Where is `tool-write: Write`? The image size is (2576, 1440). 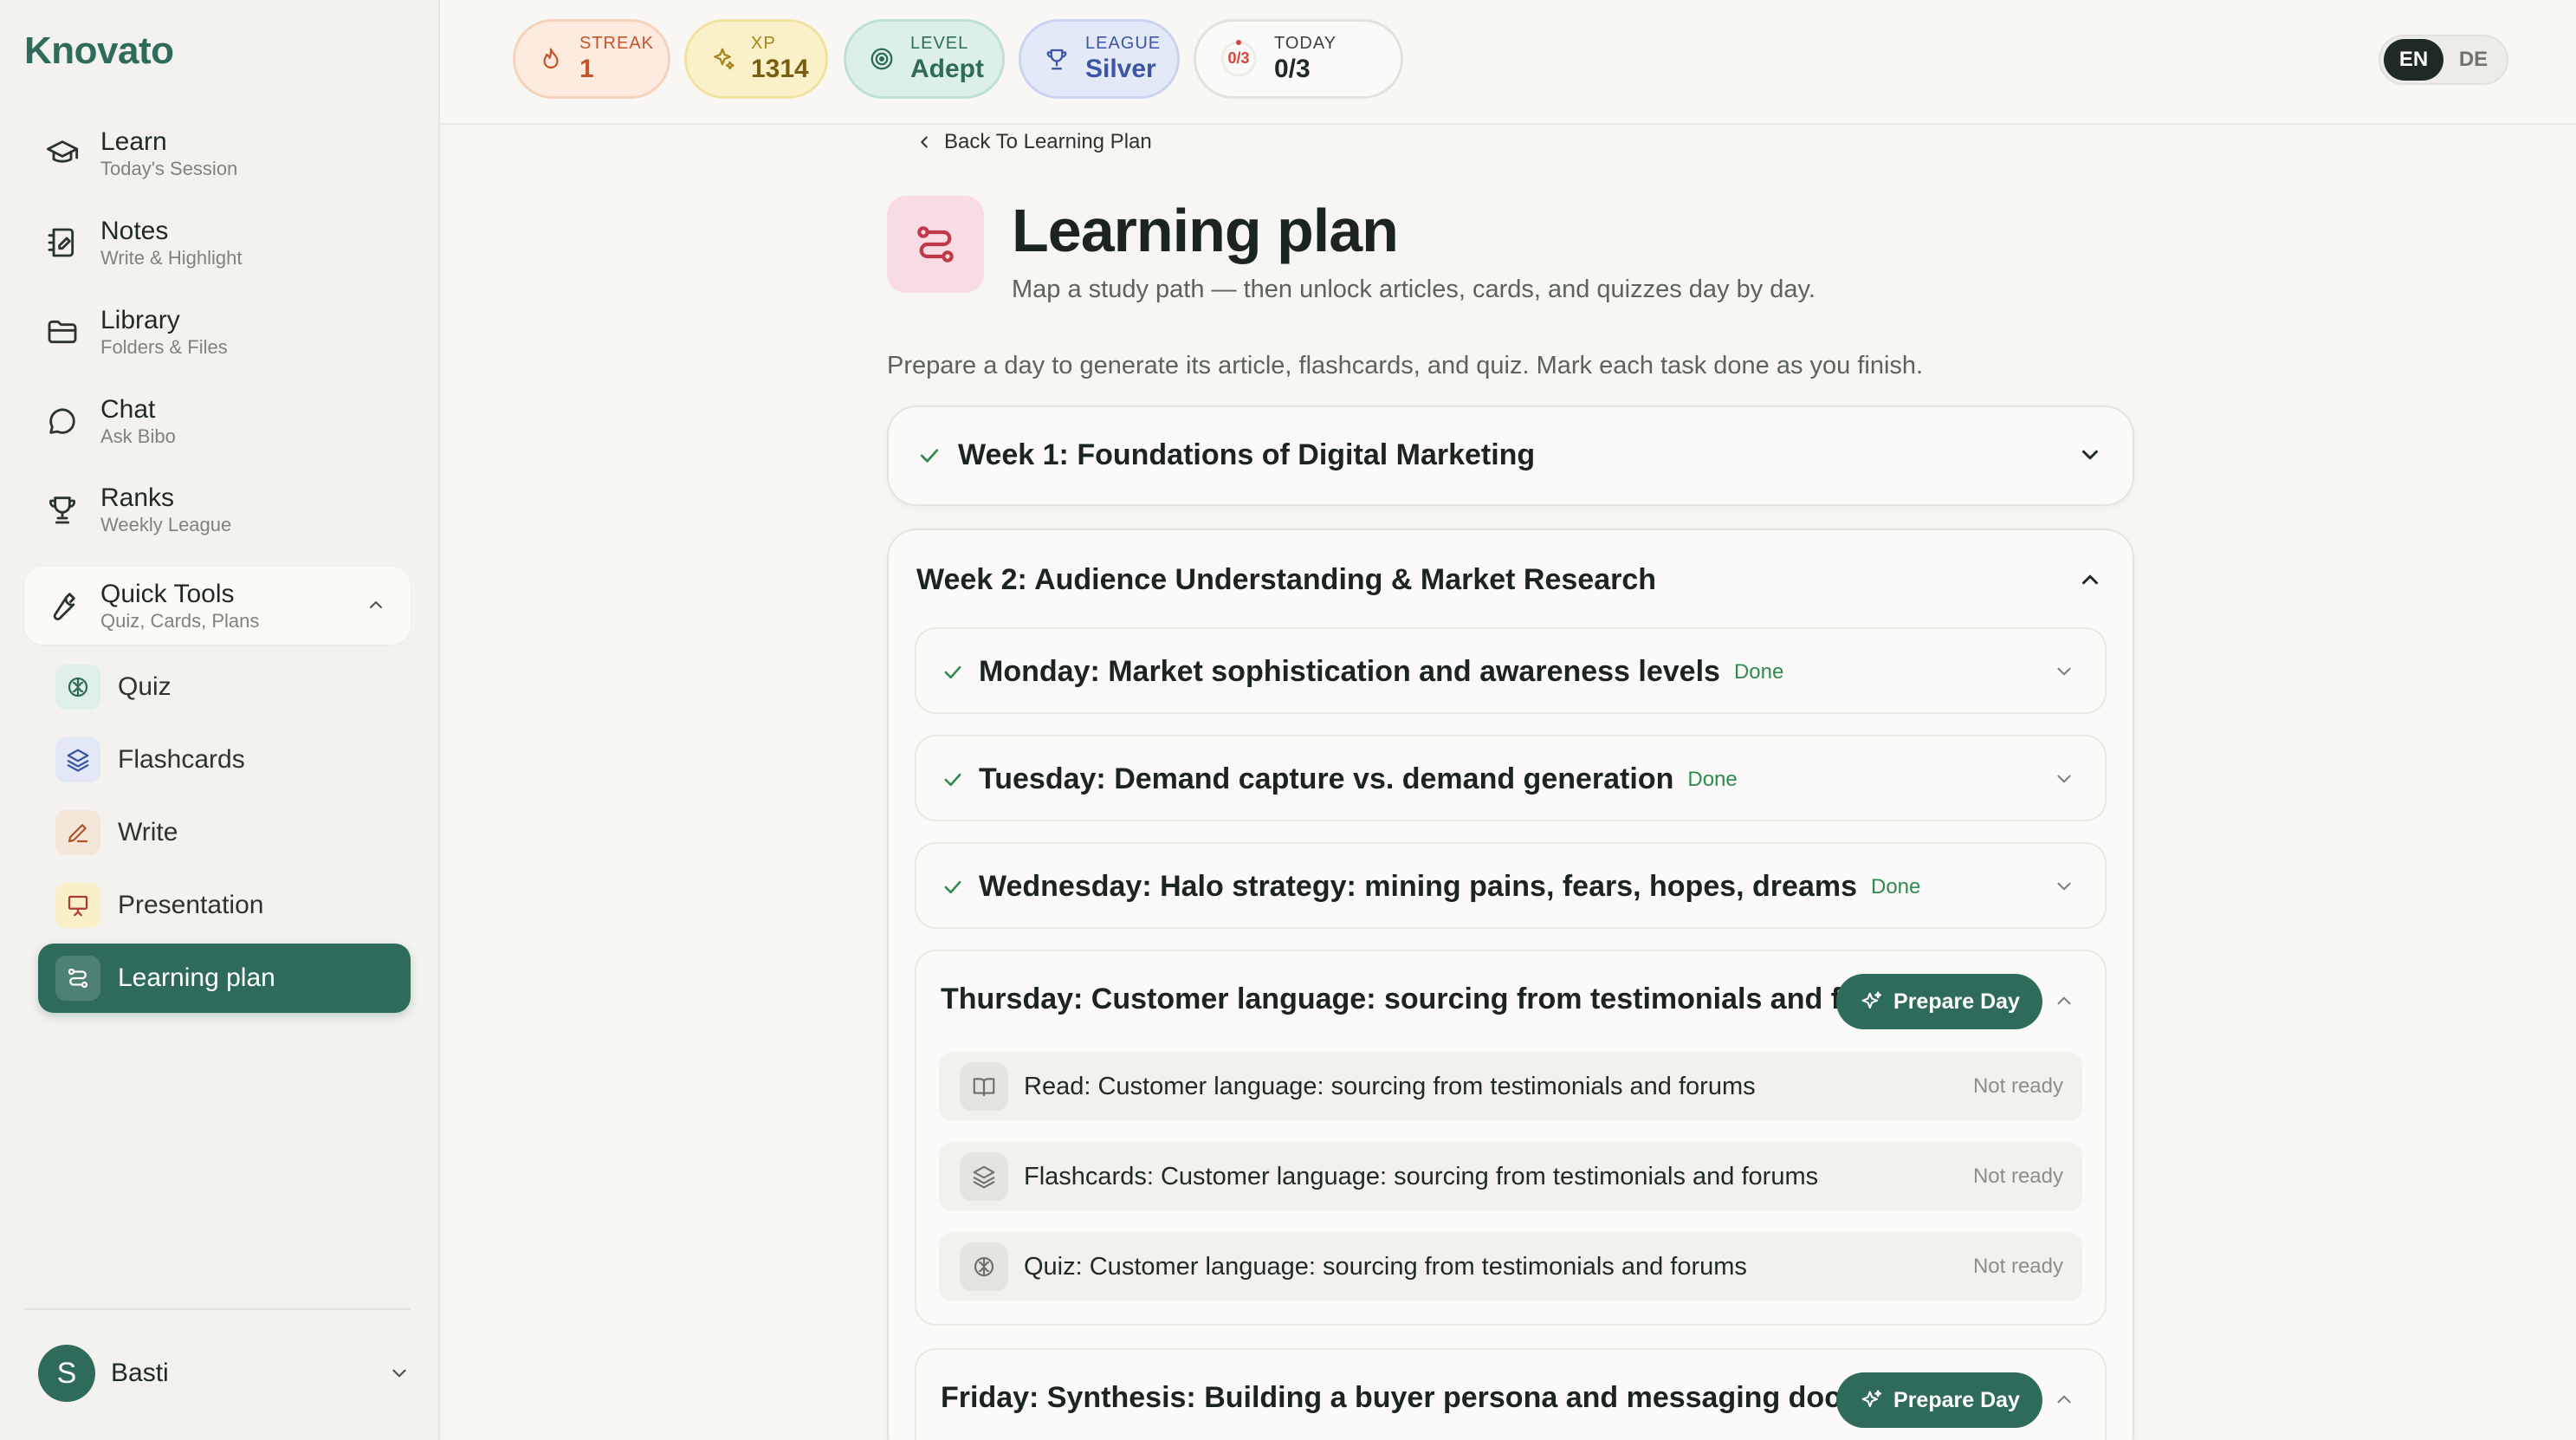 tool-write: Write is located at coordinates (224, 832).